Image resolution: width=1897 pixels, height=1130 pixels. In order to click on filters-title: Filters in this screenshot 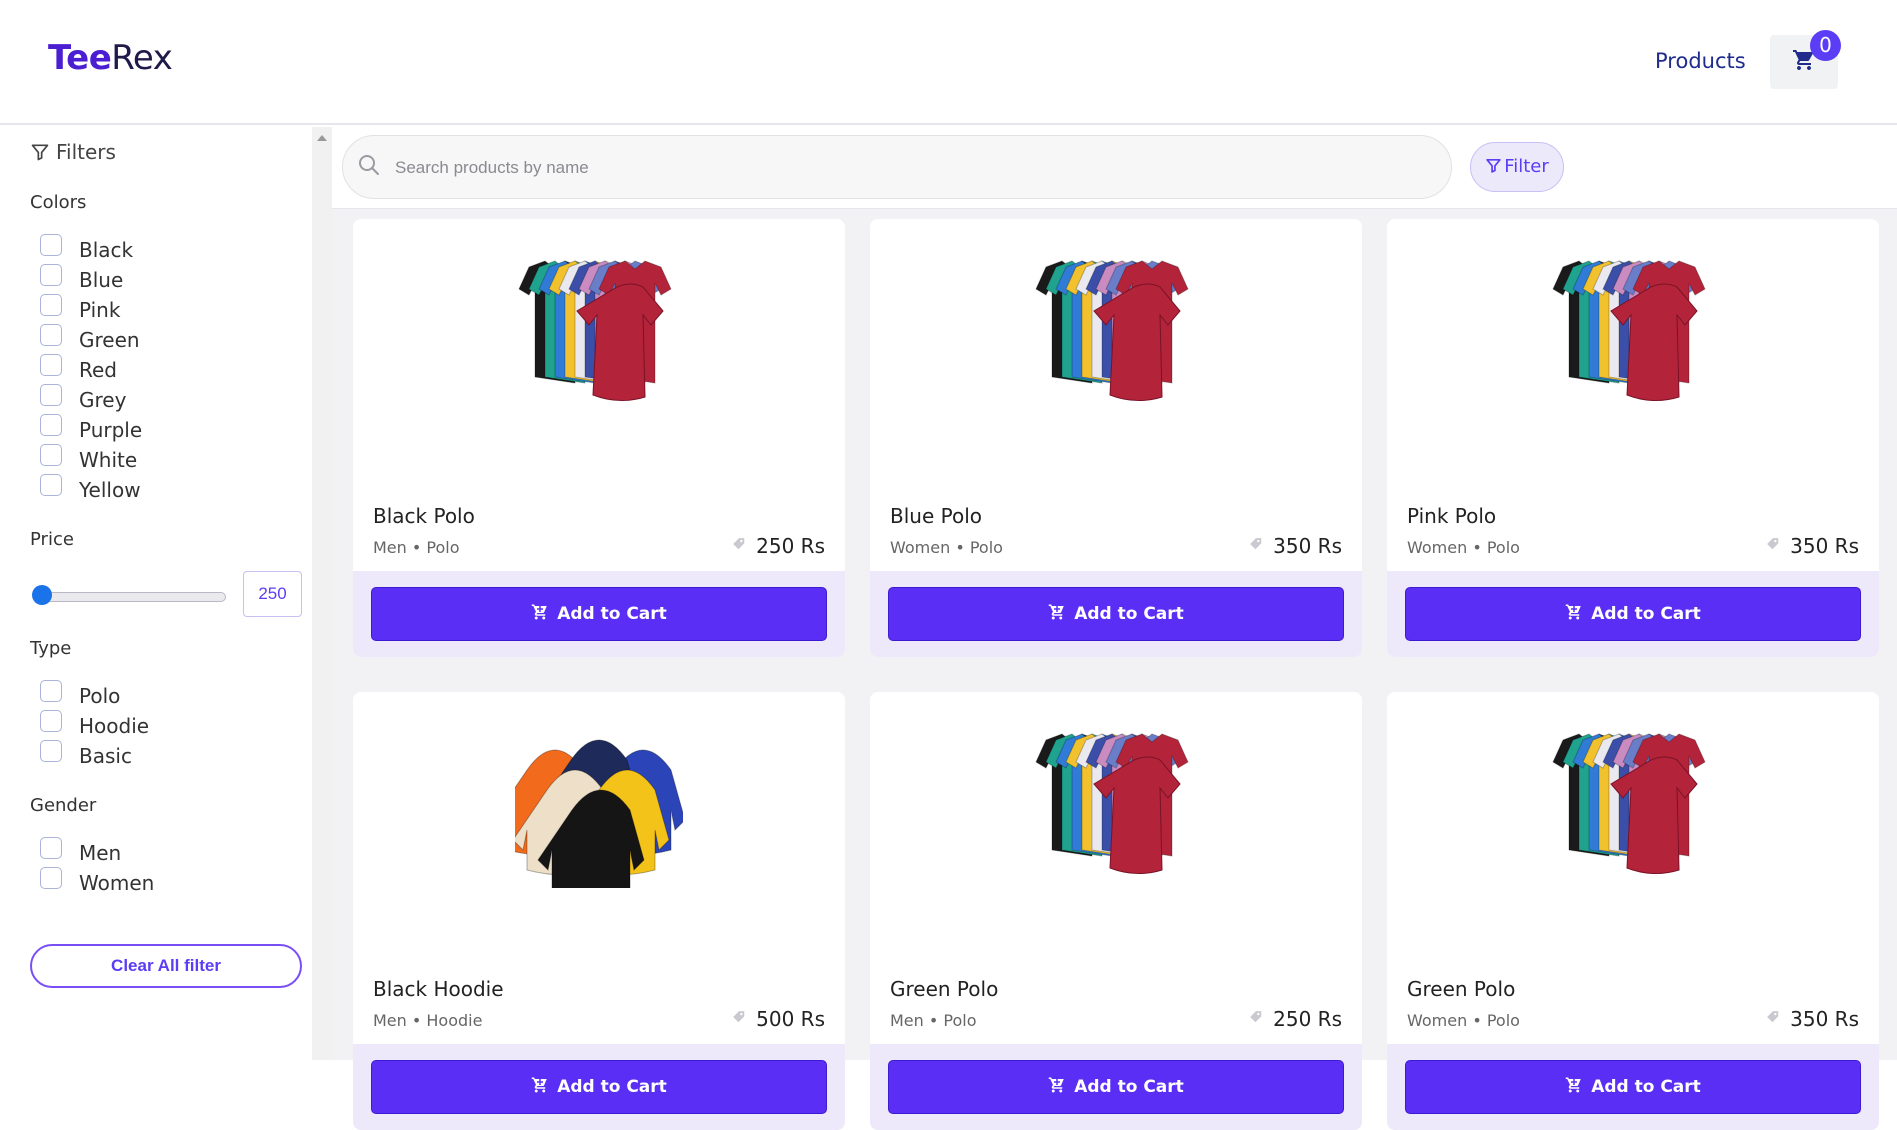, I will do `click(86, 152)`.